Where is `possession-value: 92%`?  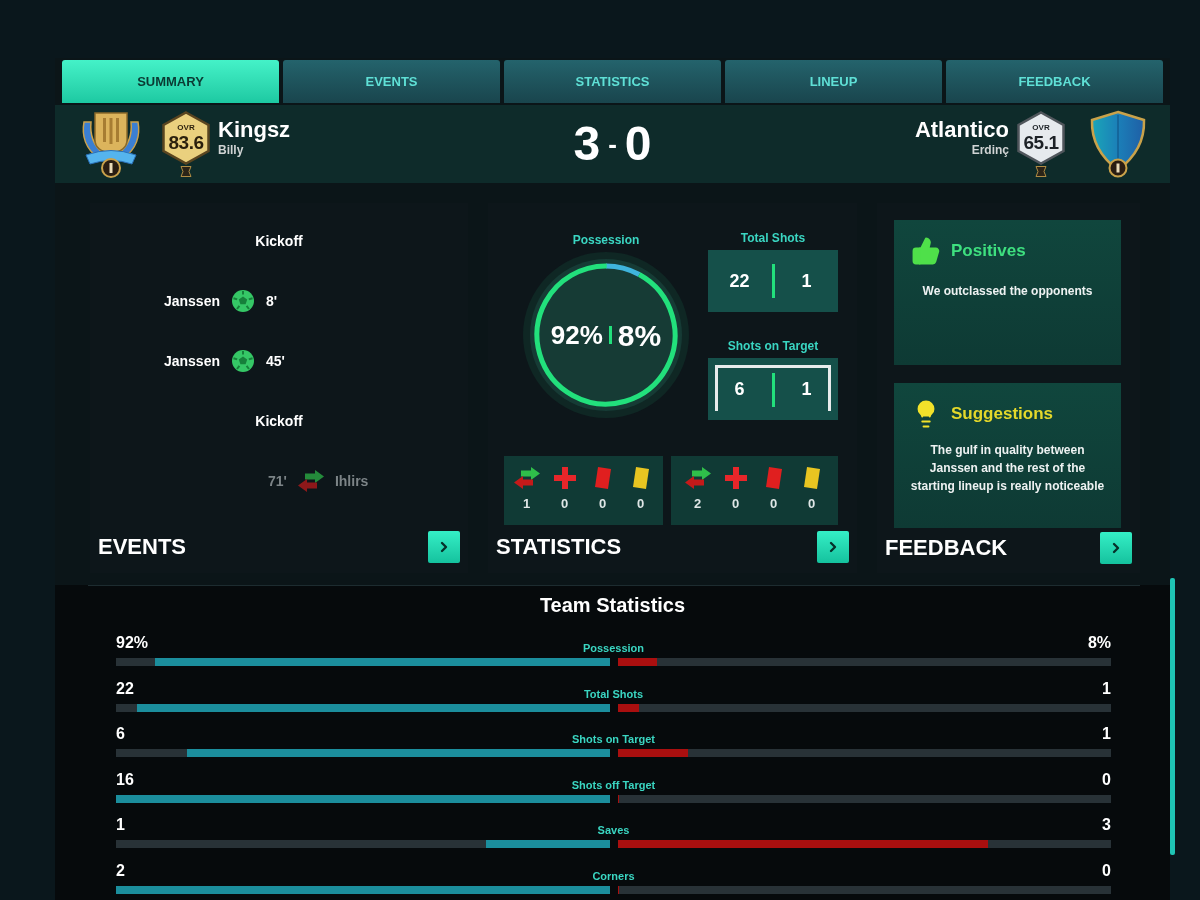 possession-value: 92% is located at coordinates (576, 335).